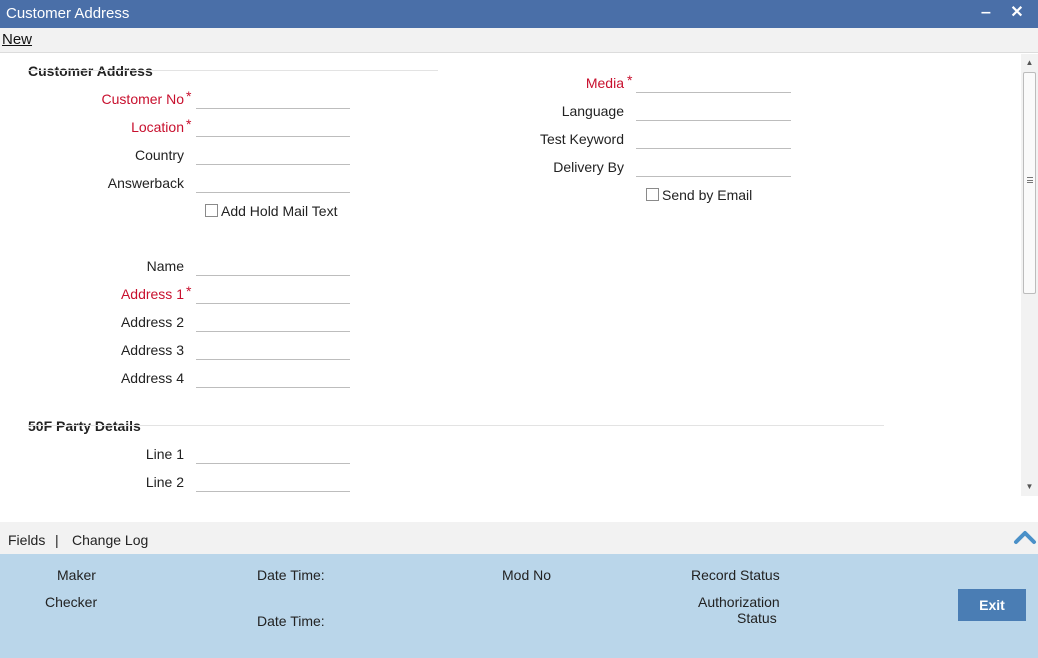 Image resolution: width=1038 pixels, height=658 pixels. Describe the element at coordinates (279, 211) in the screenshot. I see `add-hold-mail-label: Add Hold Mail Text` at that location.